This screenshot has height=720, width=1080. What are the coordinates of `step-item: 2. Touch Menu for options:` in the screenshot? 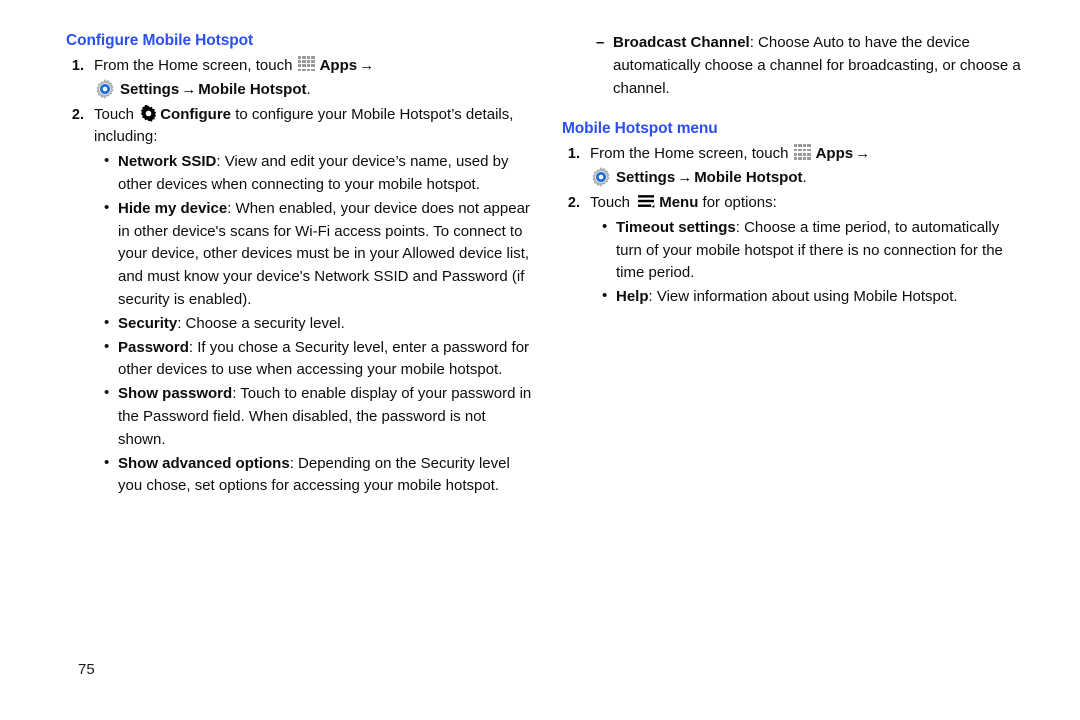 It's located at (793, 203).